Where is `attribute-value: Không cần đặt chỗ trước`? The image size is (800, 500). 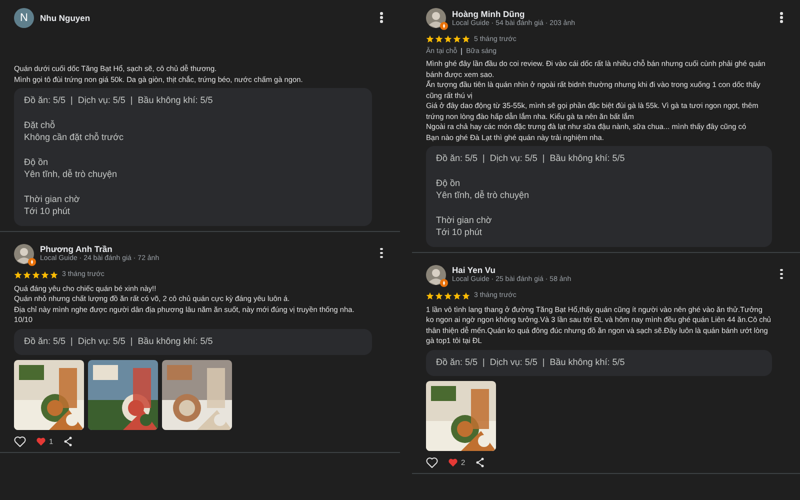 attribute-value: Không cần đặt chỗ trước is located at coordinates (74, 137).